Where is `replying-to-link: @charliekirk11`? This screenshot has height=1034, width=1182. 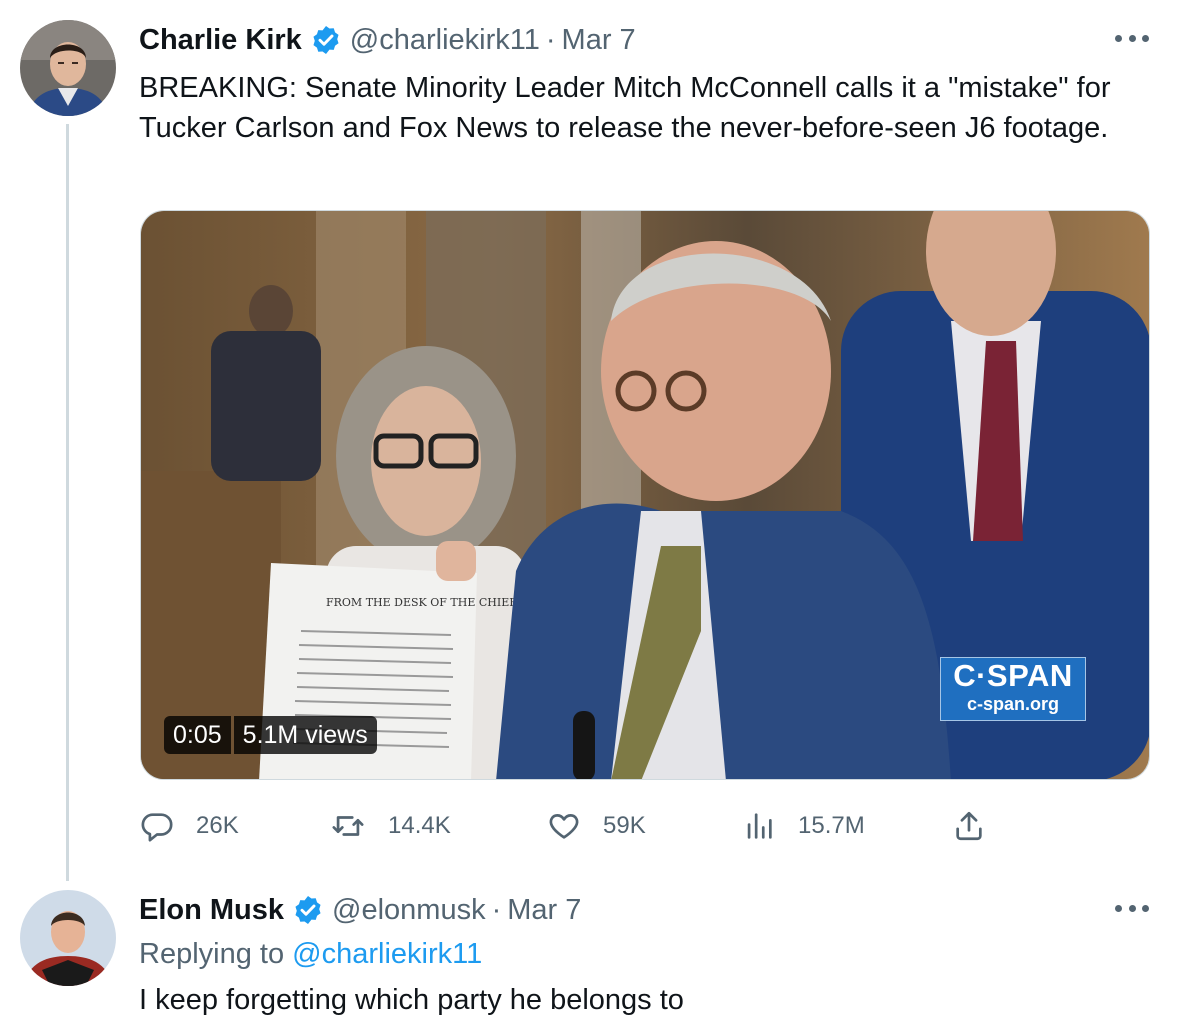
replying-to-link: @charliekirk11 is located at coordinates (387, 954).